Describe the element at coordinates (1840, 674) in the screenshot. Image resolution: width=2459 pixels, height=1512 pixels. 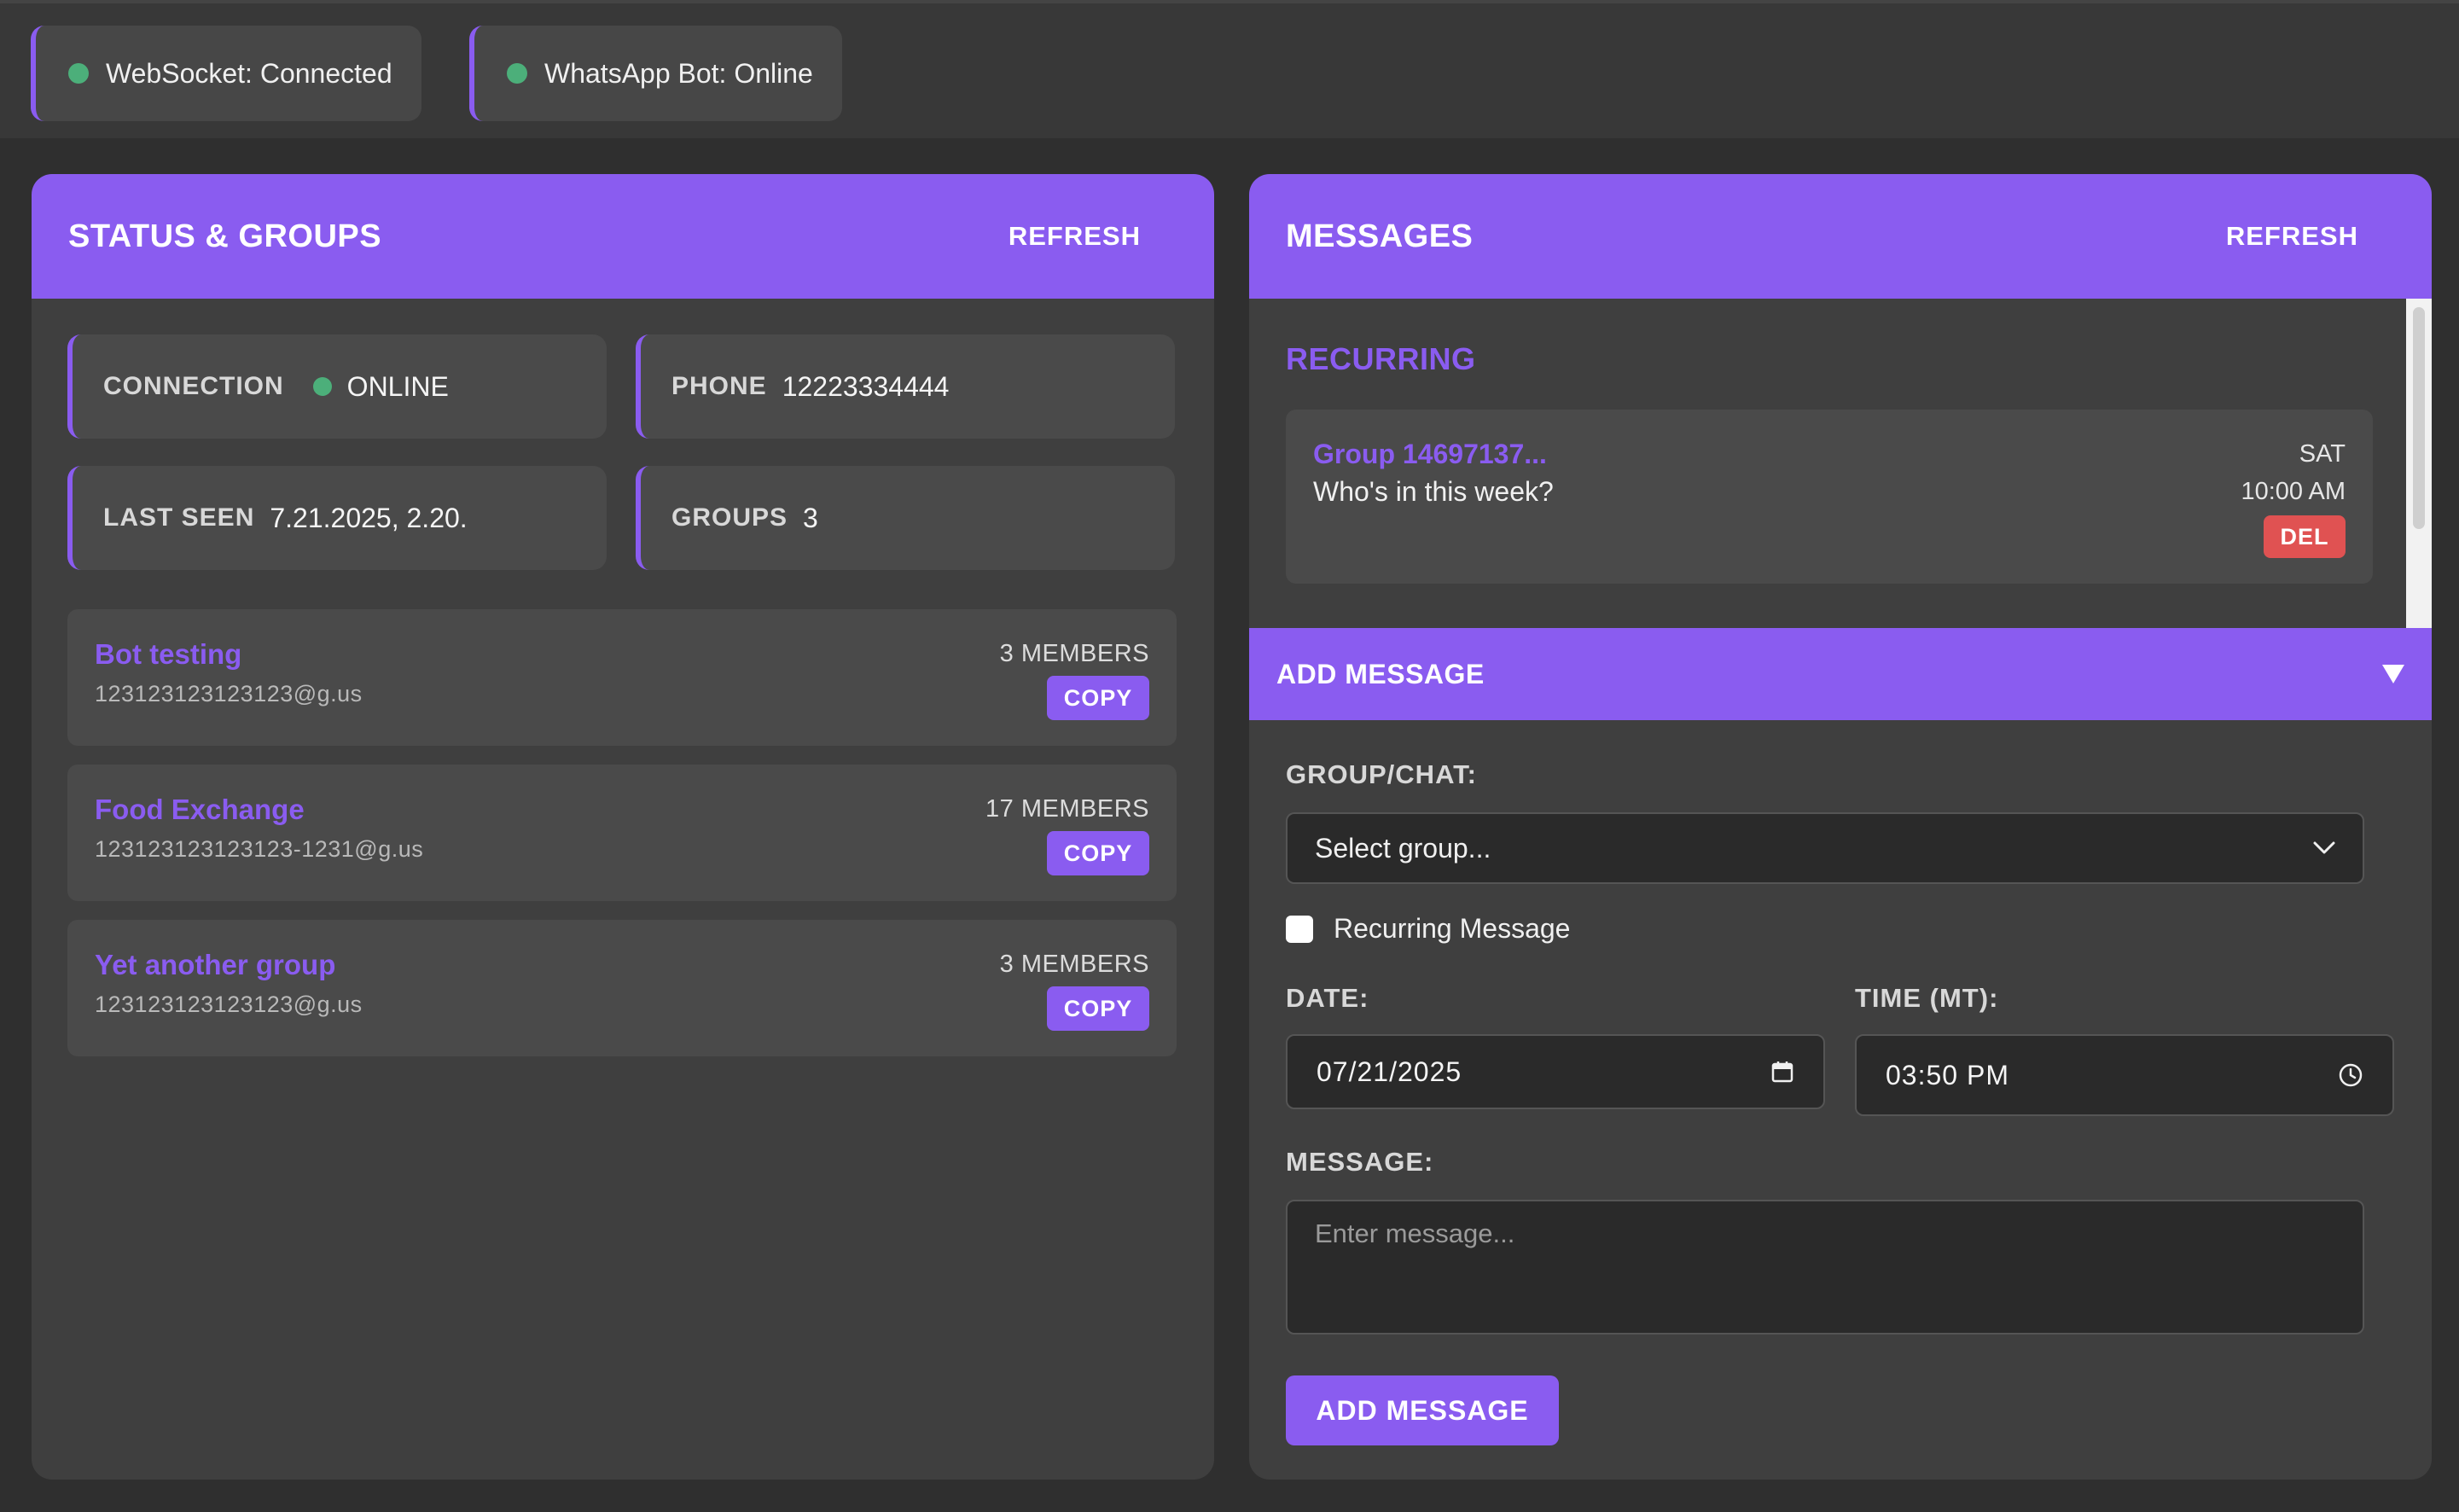
I see `add-message-toggle: ADD MESSAGE` at that location.